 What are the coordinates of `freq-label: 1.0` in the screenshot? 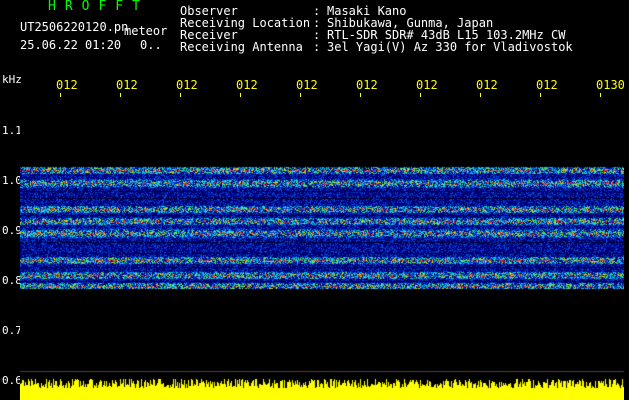 It's located at (12, 180).